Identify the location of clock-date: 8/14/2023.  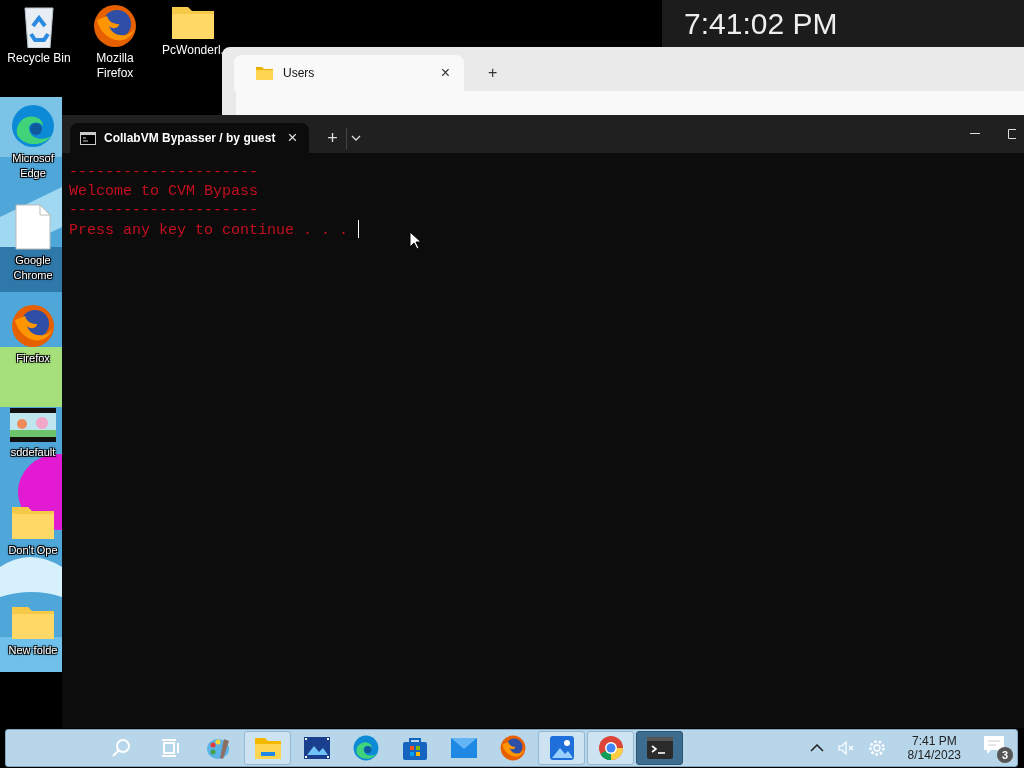
(934, 755).